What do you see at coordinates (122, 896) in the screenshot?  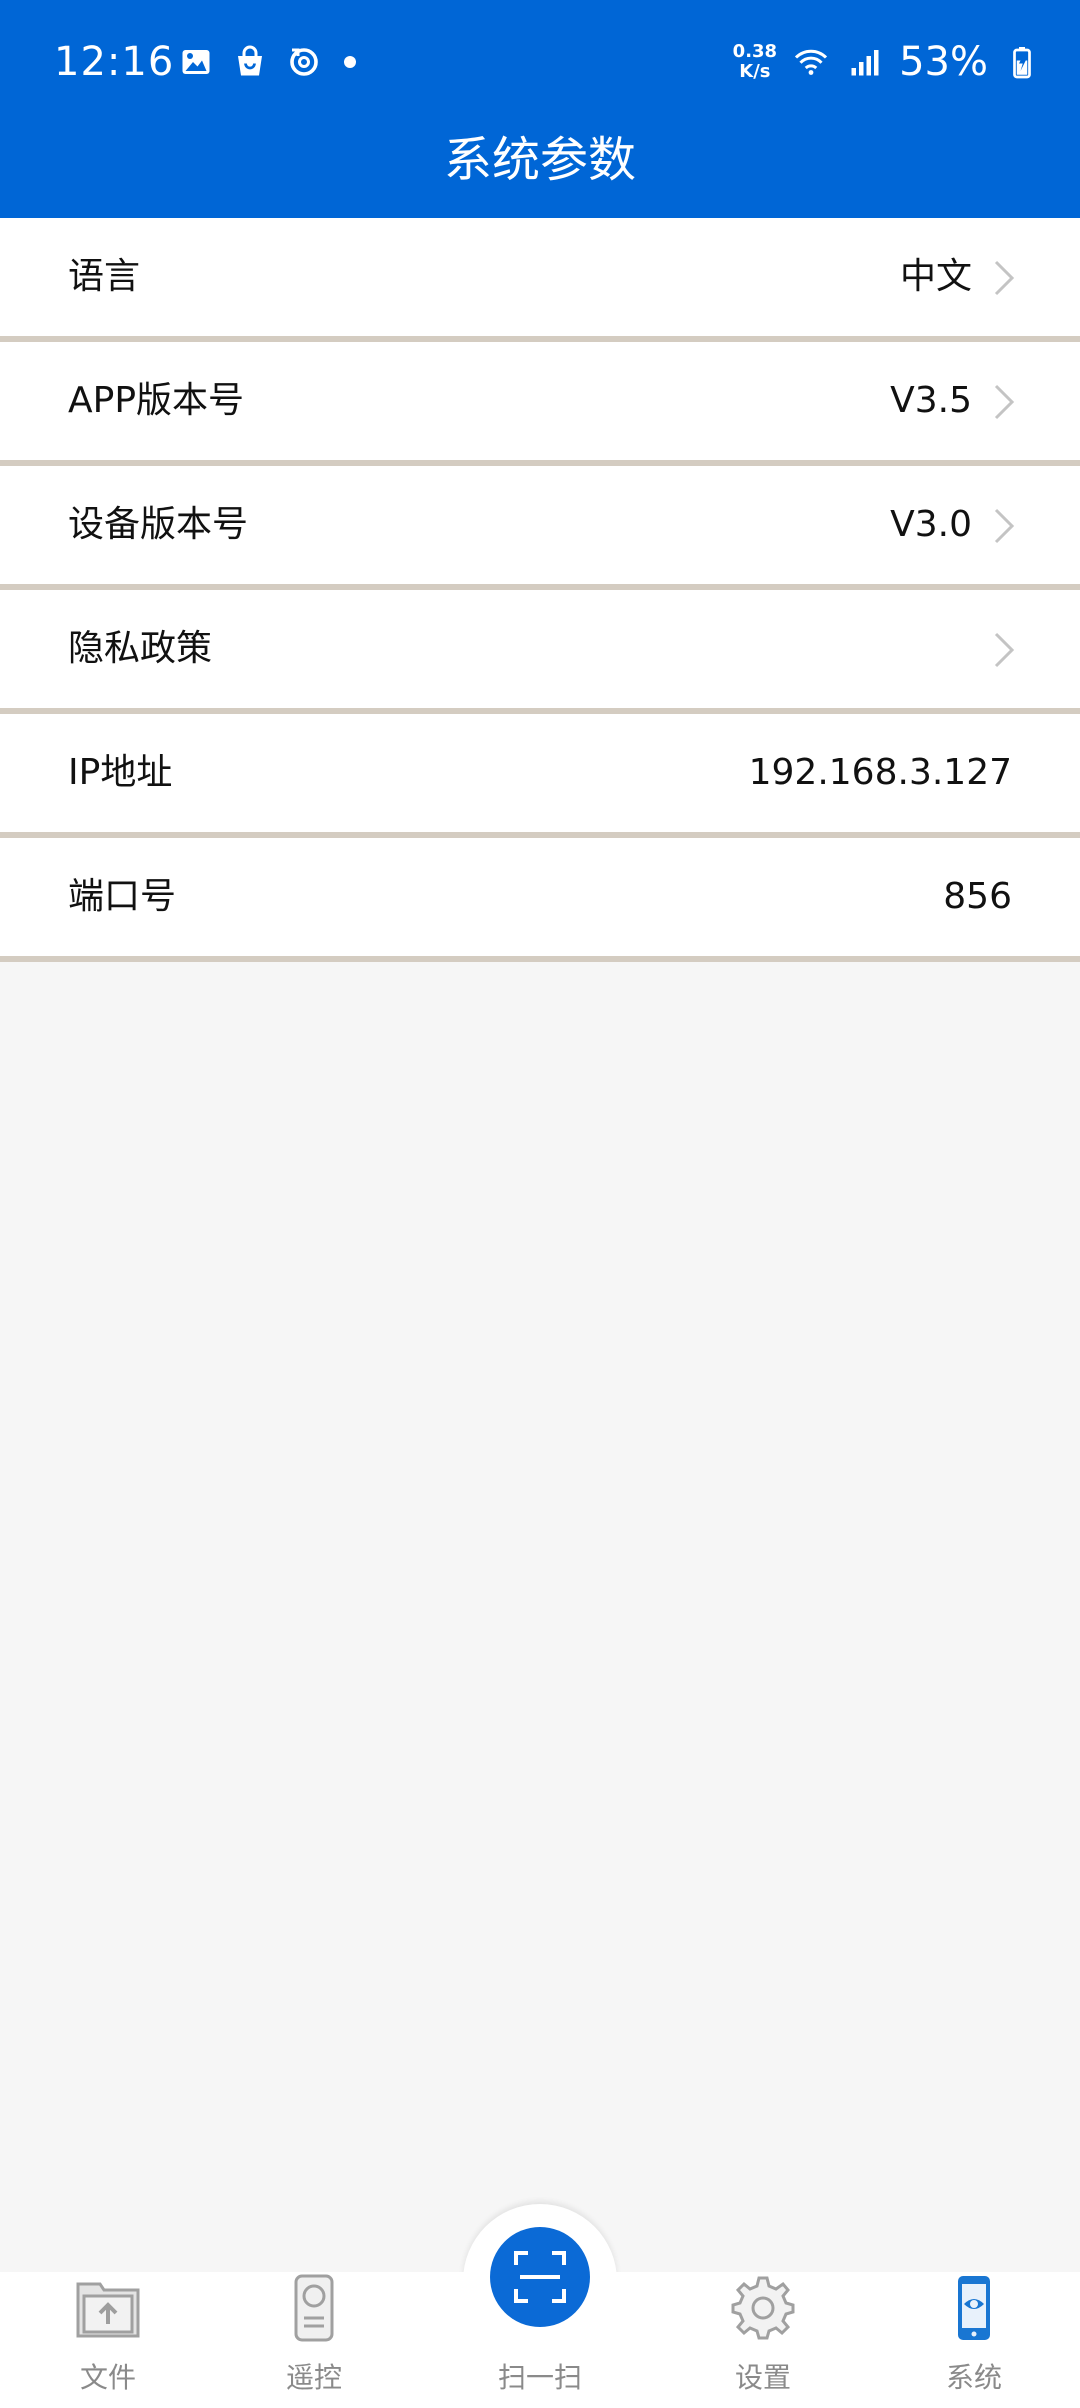 I see `setting-label: 端口号` at bounding box center [122, 896].